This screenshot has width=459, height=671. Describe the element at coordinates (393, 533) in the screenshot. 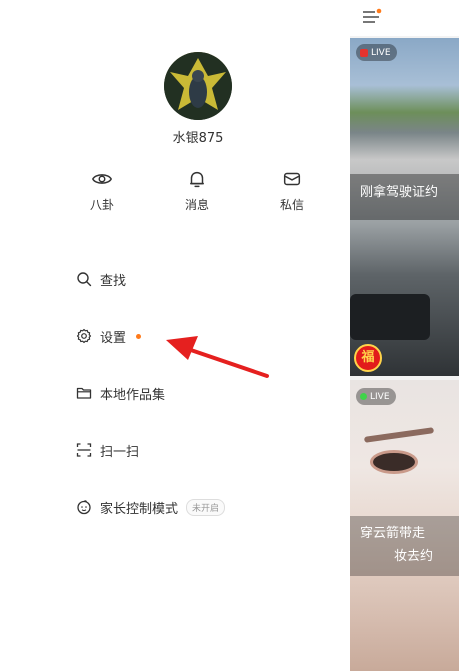

I see `card-caption-line1: 穿云箭带走` at that location.